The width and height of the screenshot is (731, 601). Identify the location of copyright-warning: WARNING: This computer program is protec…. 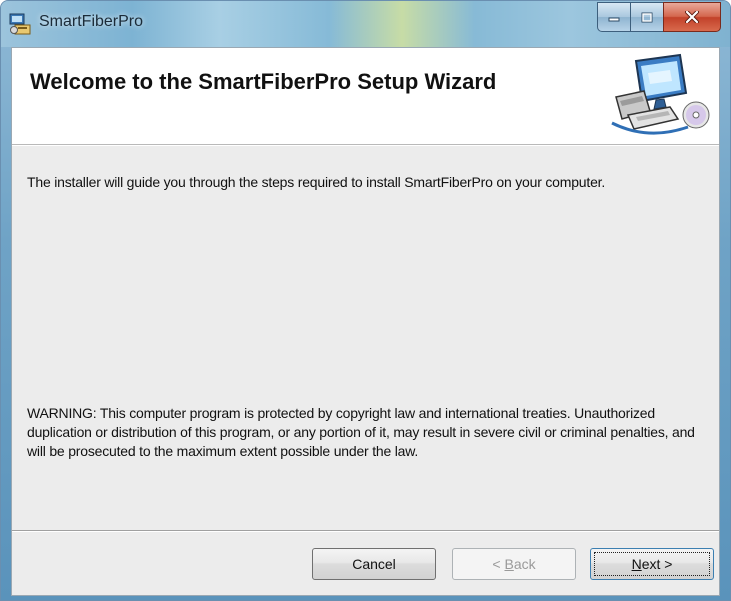
(361, 432).